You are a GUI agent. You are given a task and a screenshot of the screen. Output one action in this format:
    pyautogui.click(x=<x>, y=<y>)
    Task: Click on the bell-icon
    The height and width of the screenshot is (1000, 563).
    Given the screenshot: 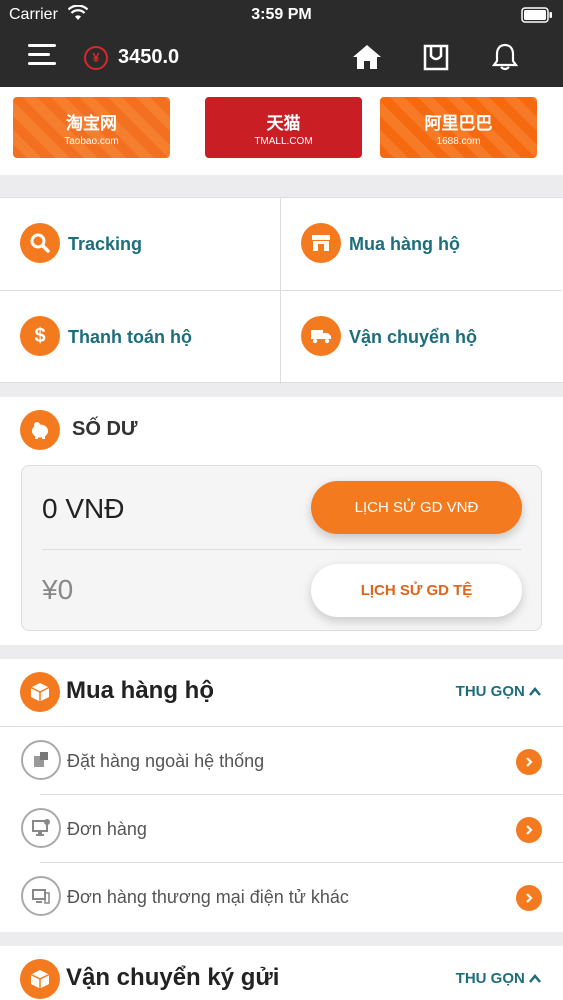 What is the action you would take?
    pyautogui.click(x=505, y=59)
    